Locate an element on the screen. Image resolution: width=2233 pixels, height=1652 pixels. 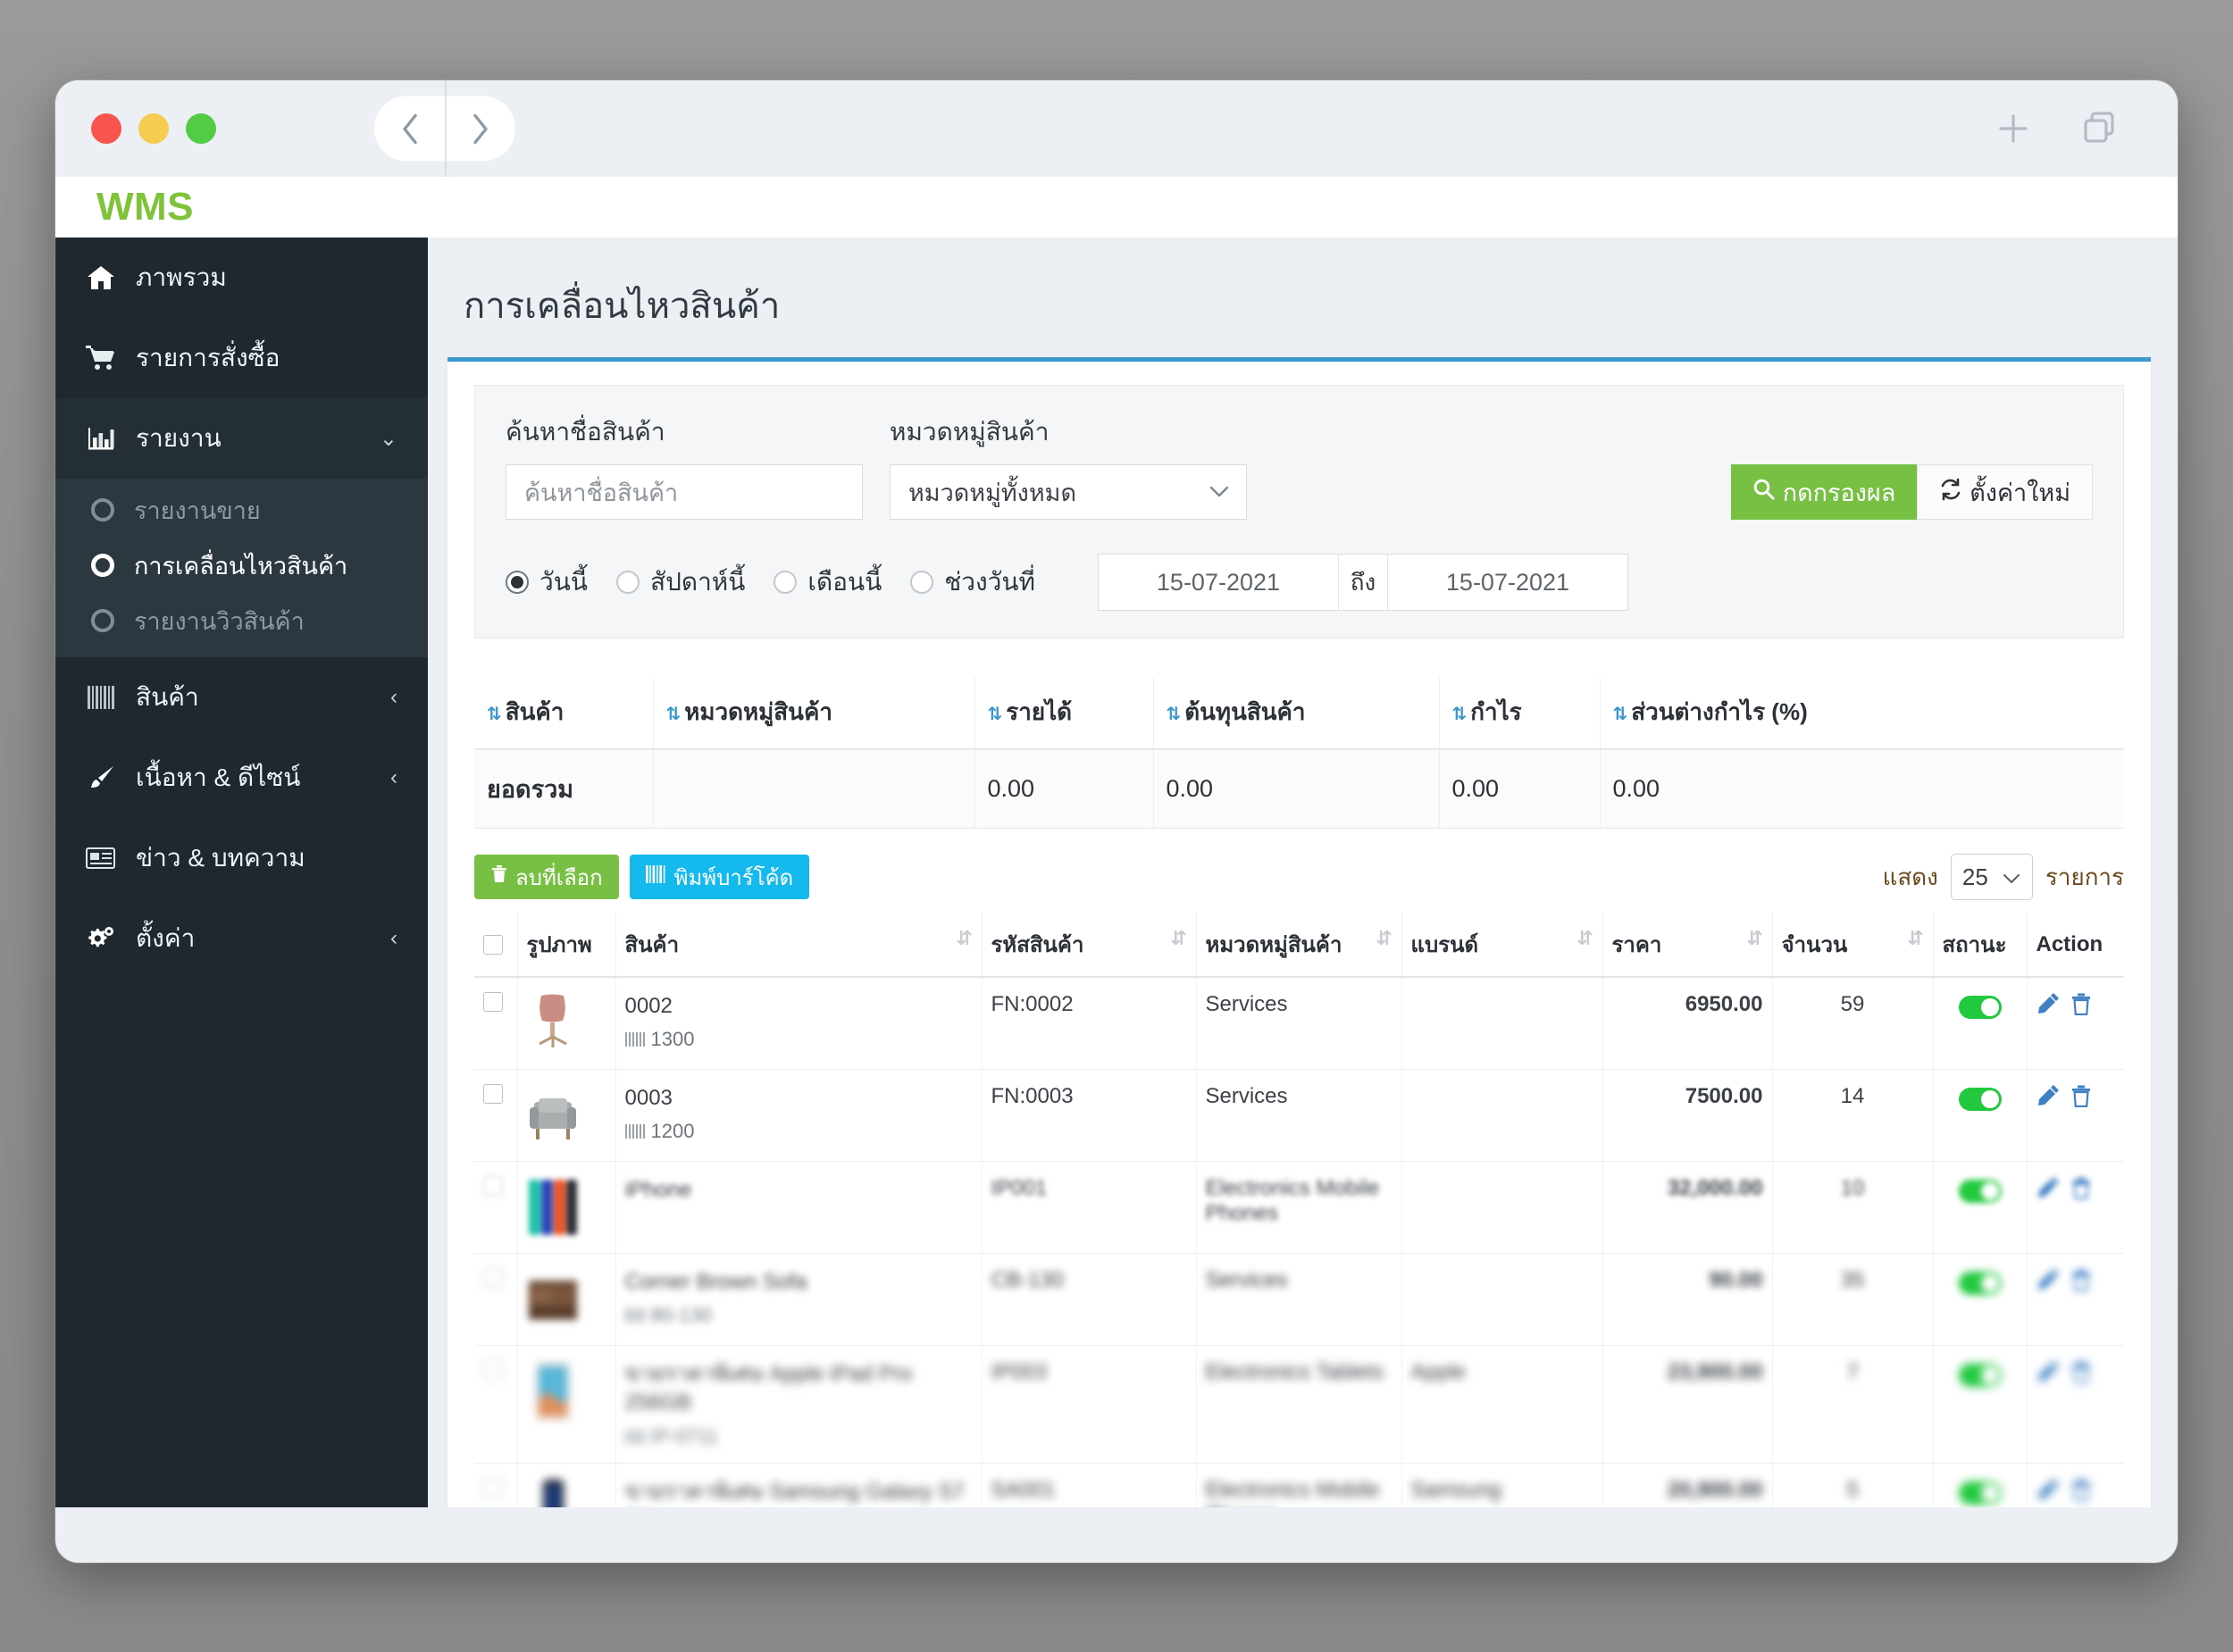
sidebar-item-orders: รายการสั่งซื้อ is located at coordinates (241, 358).